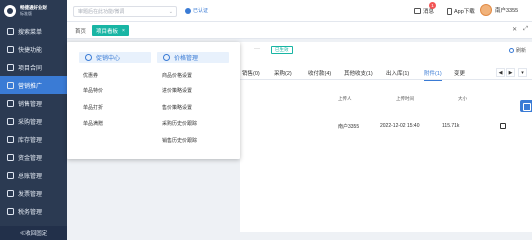  Describe the element at coordinates (90, 75) in the screenshot. I see `menu-item-coupon: 优惠券` at that location.